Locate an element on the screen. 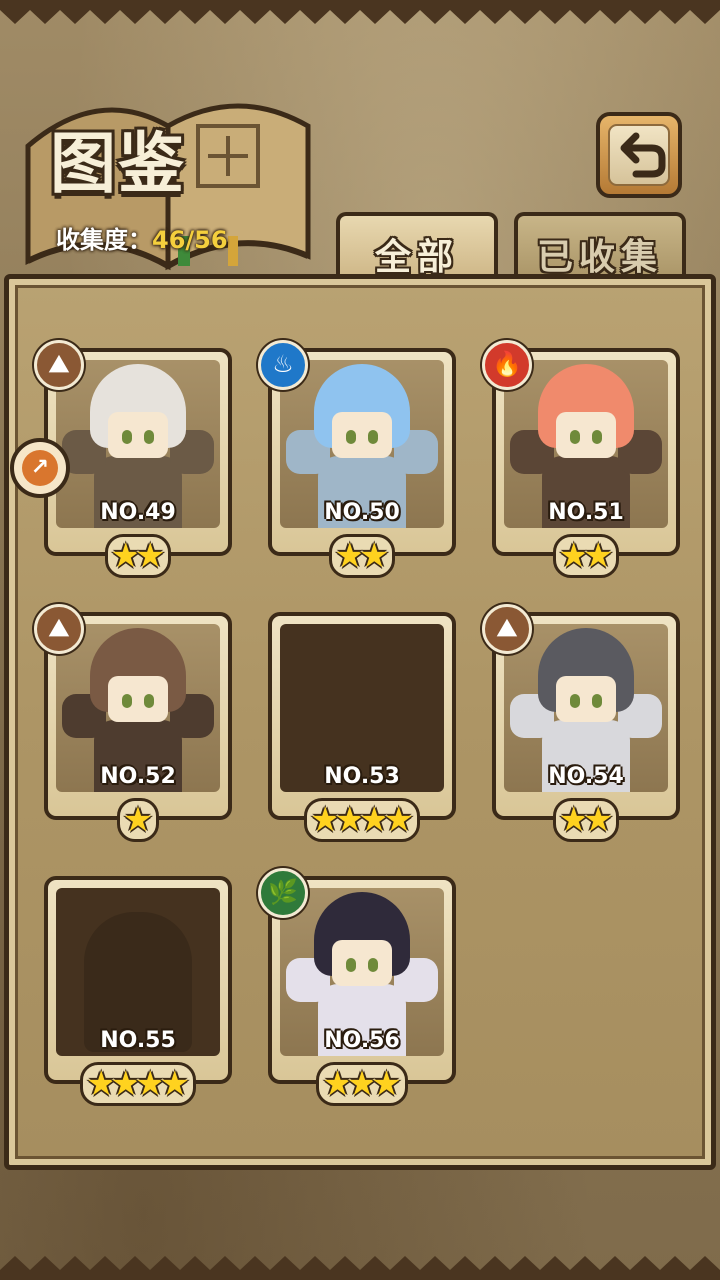 This screenshot has width=720, height=1280. tab-all: 全部 is located at coordinates (417, 247).